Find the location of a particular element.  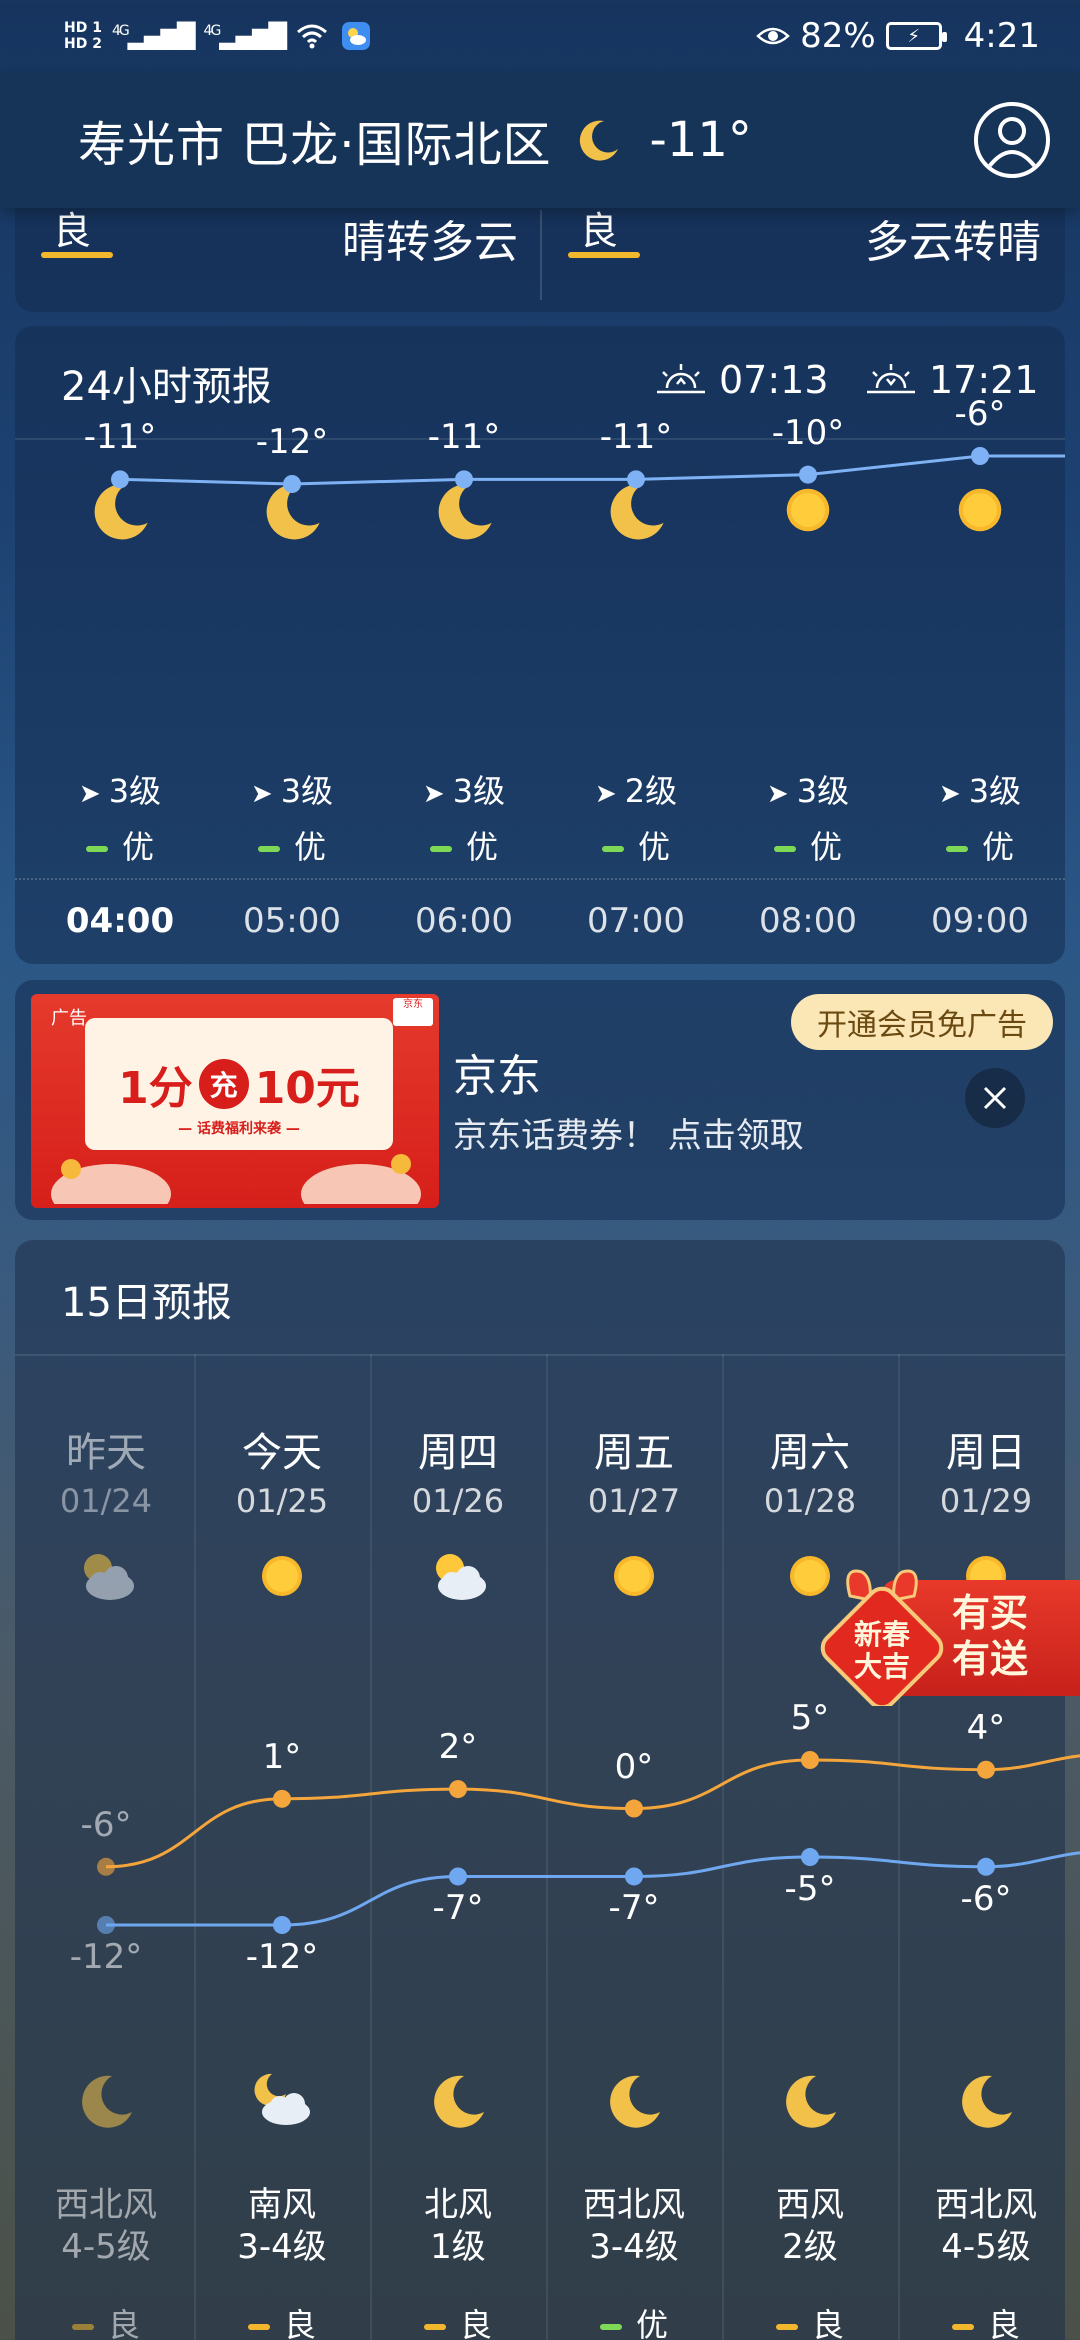

ad-brand: 京东 is located at coordinates (497, 1072).